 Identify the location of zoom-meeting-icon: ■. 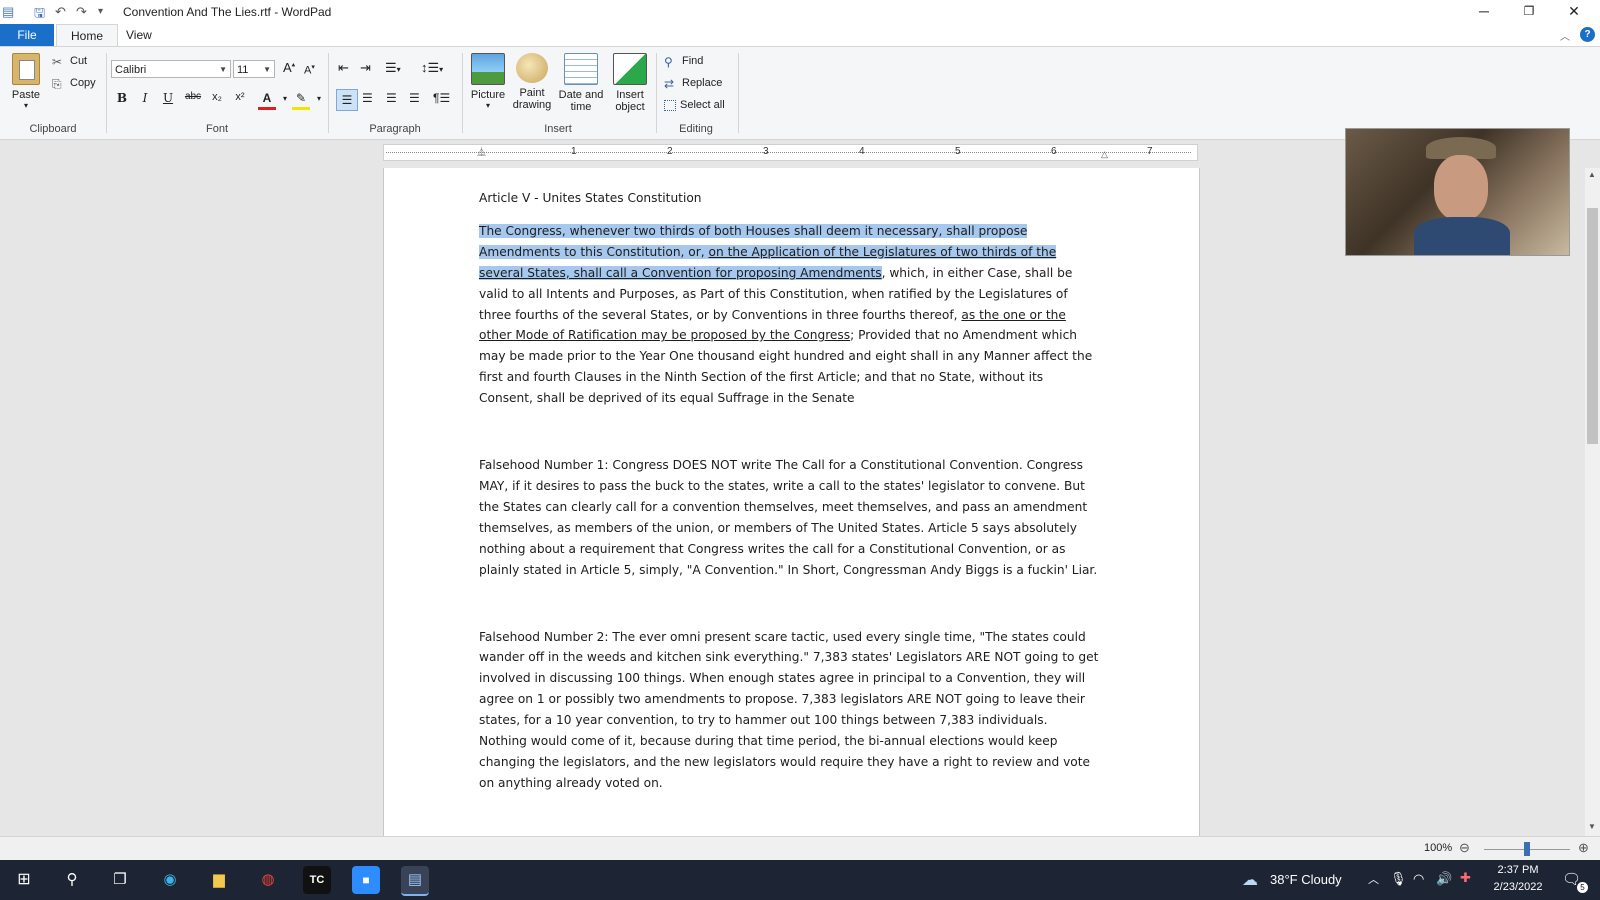
(366, 880).